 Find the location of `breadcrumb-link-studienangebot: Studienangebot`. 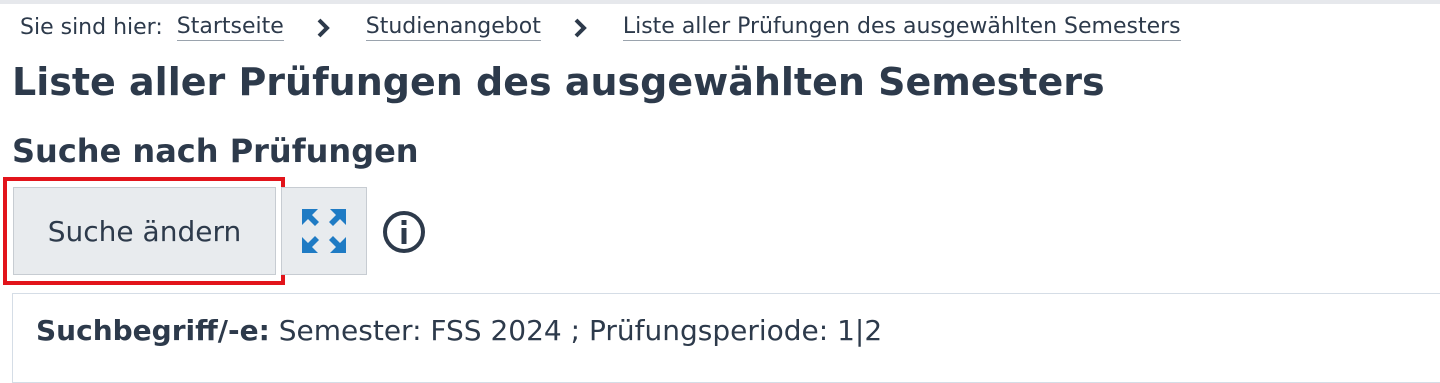

breadcrumb-link-studienangebot: Studienangebot is located at coordinates (453, 27).